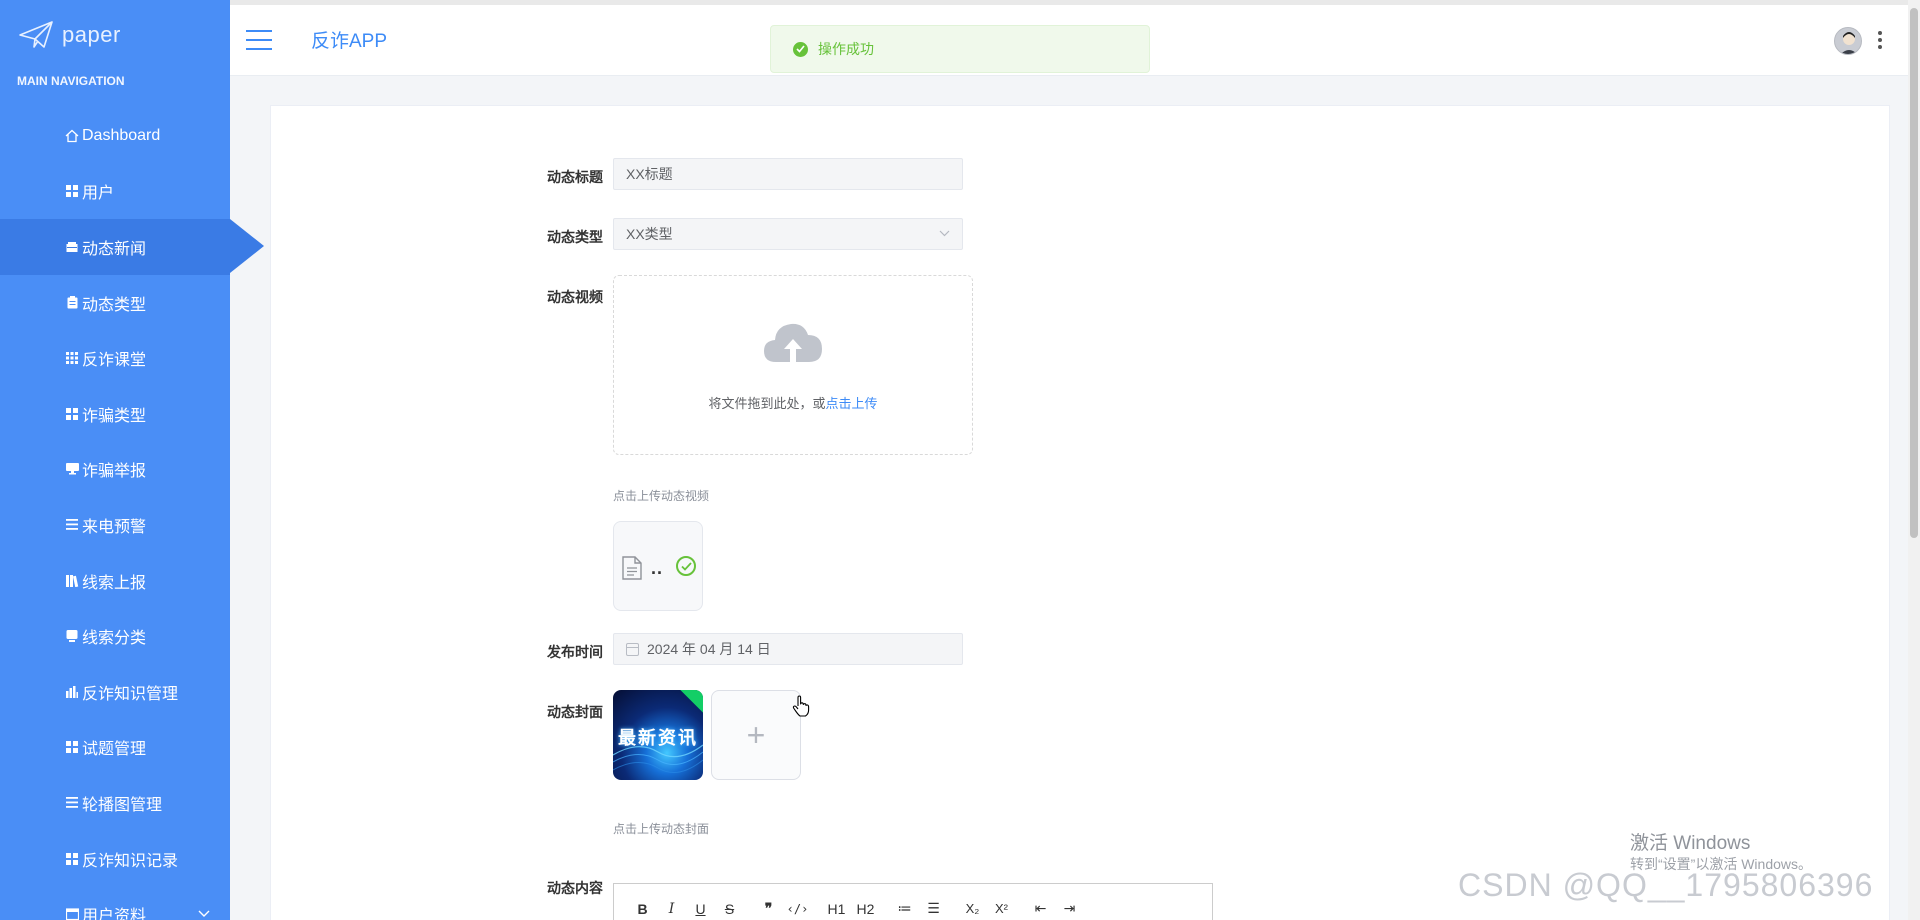  I want to click on sidebar-item-news-type: 动态类型, so click(115, 303).